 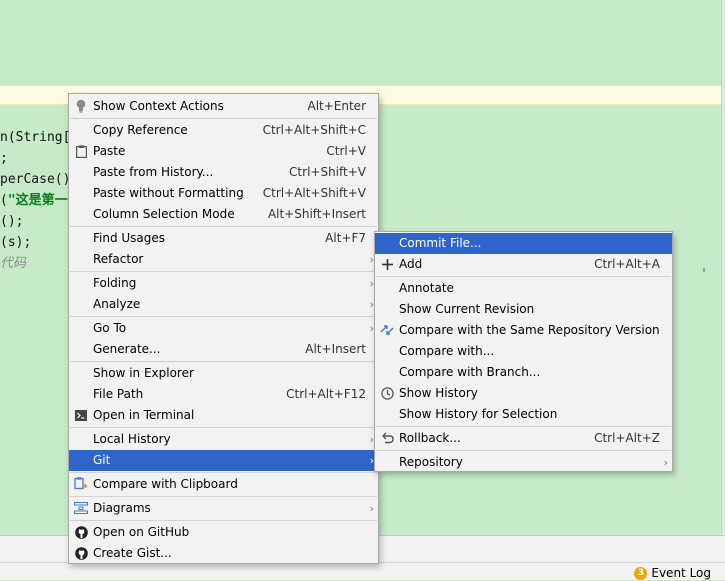 What do you see at coordinates (523, 462) in the screenshot?
I see `menu-item-repository: Repository ›` at bounding box center [523, 462].